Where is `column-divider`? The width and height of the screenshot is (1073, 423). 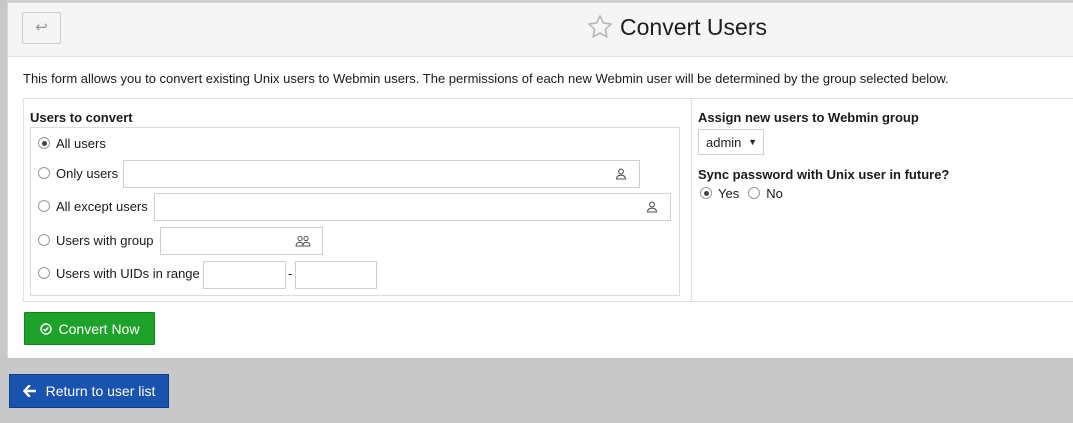
column-divider is located at coordinates (691, 200).